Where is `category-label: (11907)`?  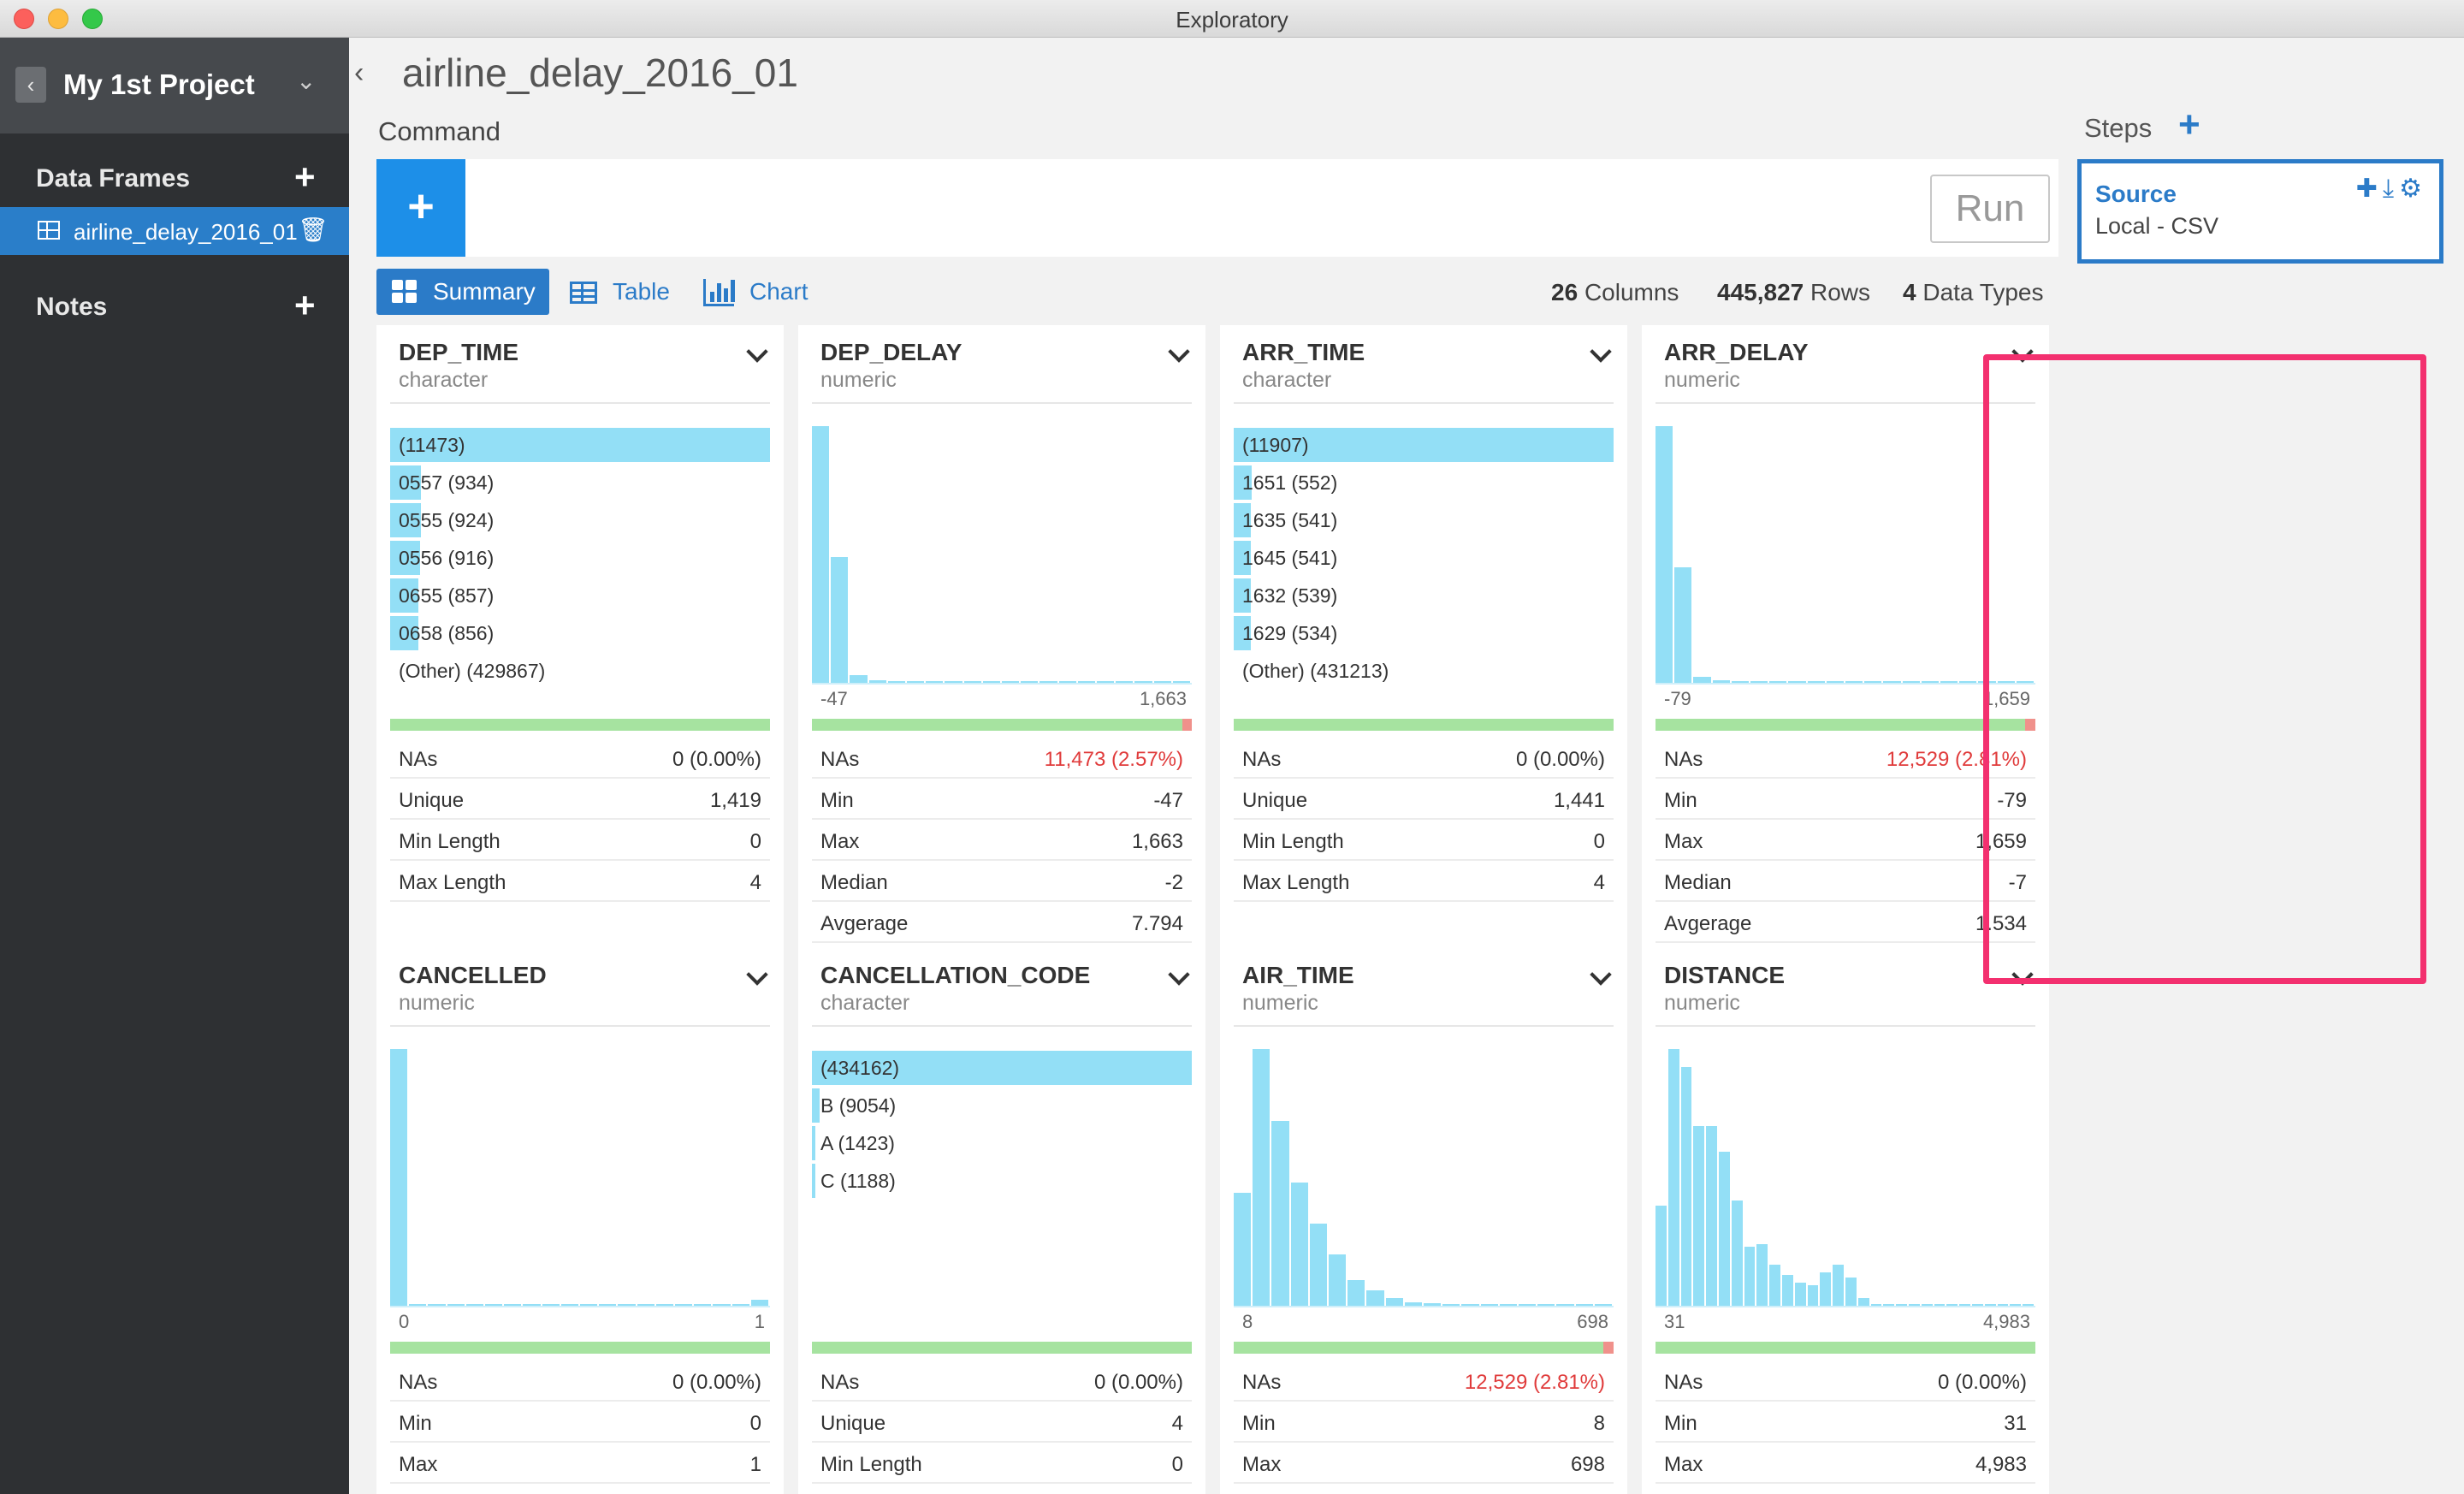 category-label: (11907) is located at coordinates (1275, 445).